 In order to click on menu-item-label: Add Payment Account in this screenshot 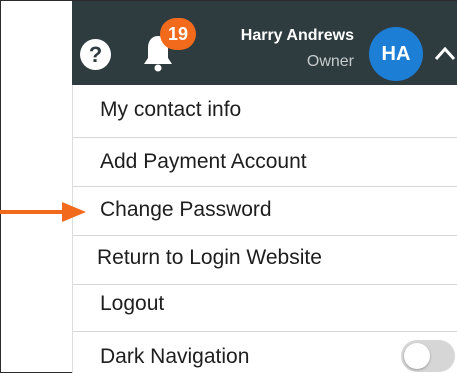, I will do `click(203, 161)`.